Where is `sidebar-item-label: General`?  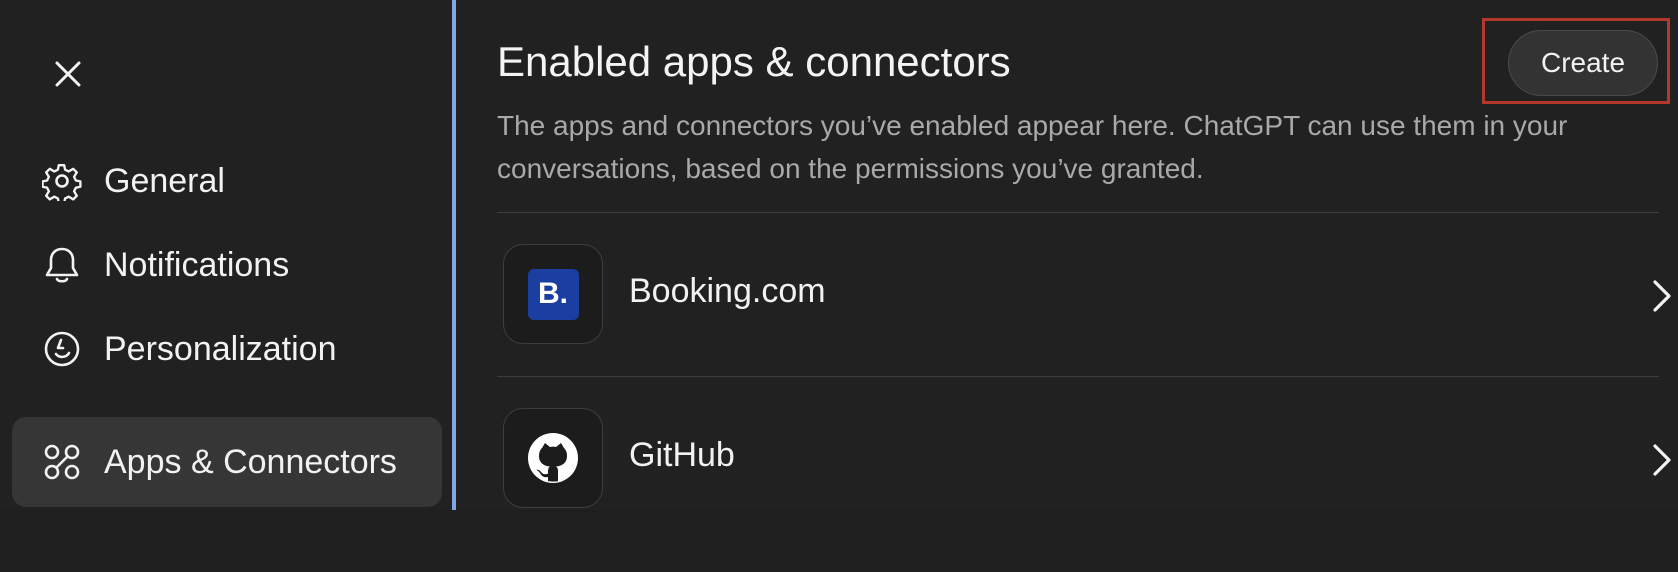
sidebar-item-label: General is located at coordinates (164, 180).